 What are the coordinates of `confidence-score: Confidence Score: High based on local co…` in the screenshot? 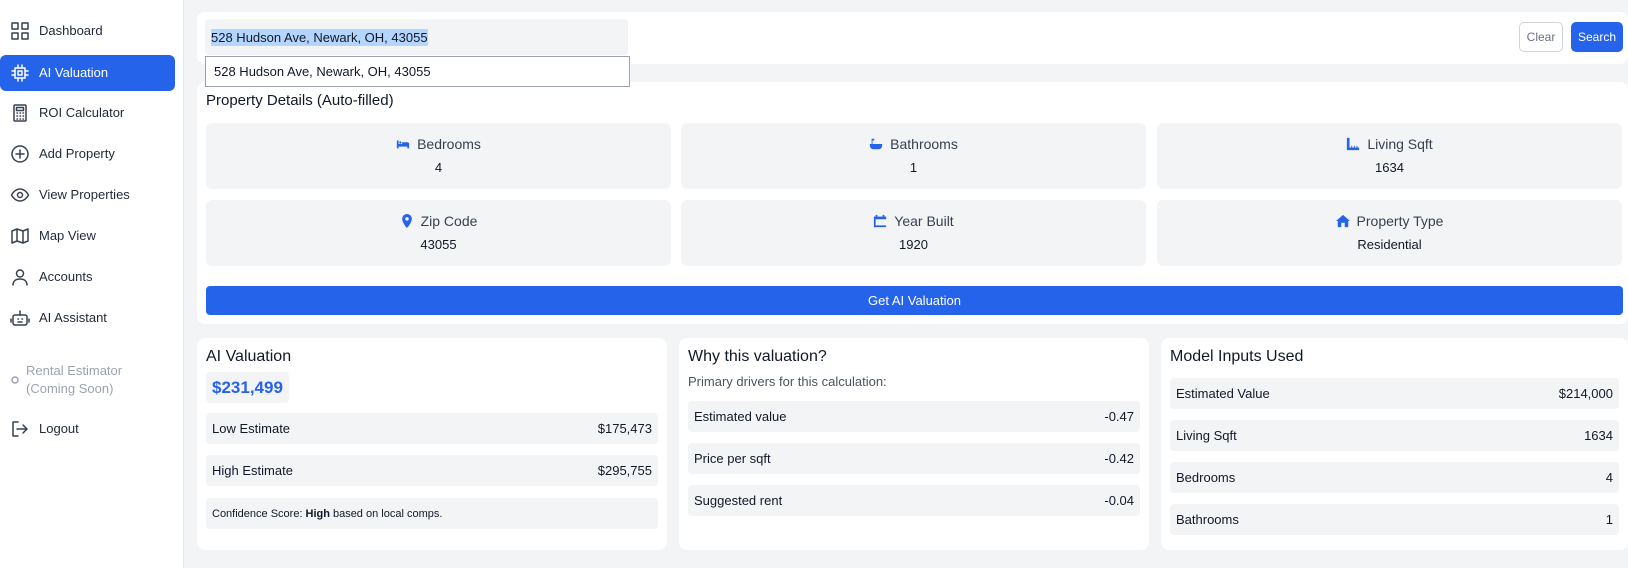 It's located at (432, 513).